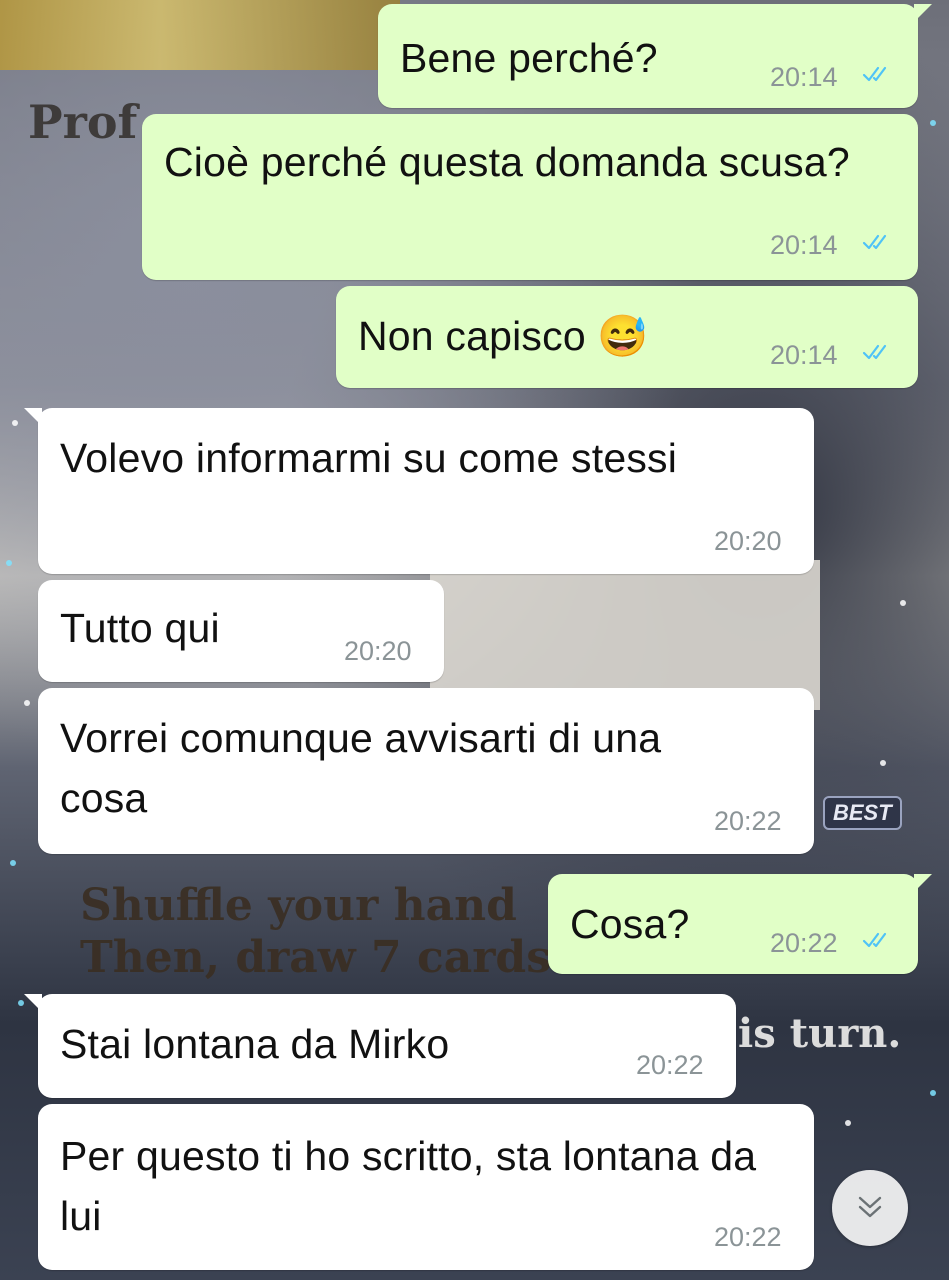  I want to click on chevron-double-down-icon, so click(870, 1207).